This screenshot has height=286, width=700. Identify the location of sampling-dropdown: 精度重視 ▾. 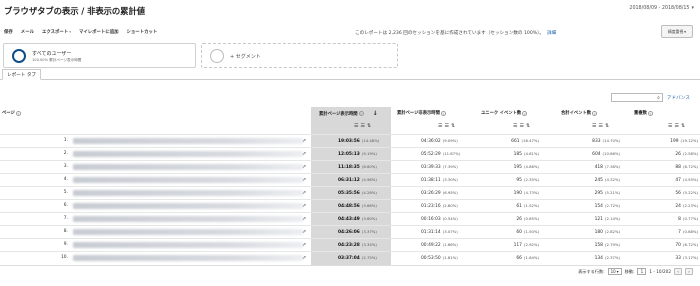
(677, 31).